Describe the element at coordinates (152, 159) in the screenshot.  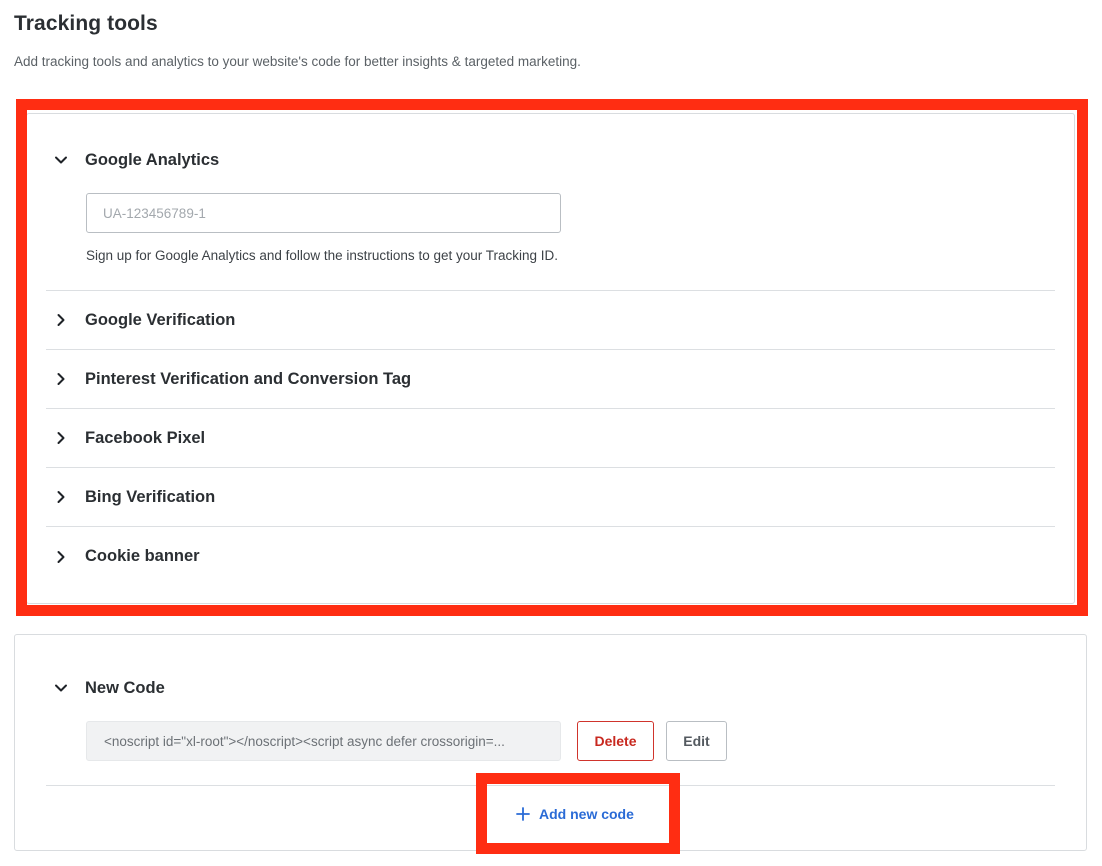
I see `accordion-label: Google Analytics` at that location.